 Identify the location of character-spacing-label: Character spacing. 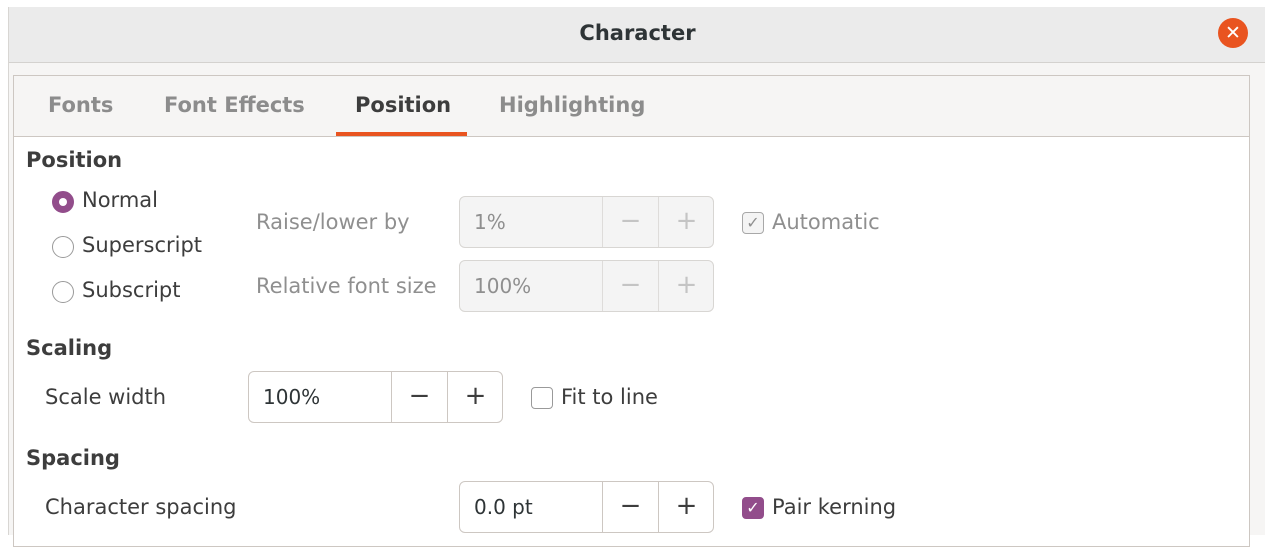
(141, 507).